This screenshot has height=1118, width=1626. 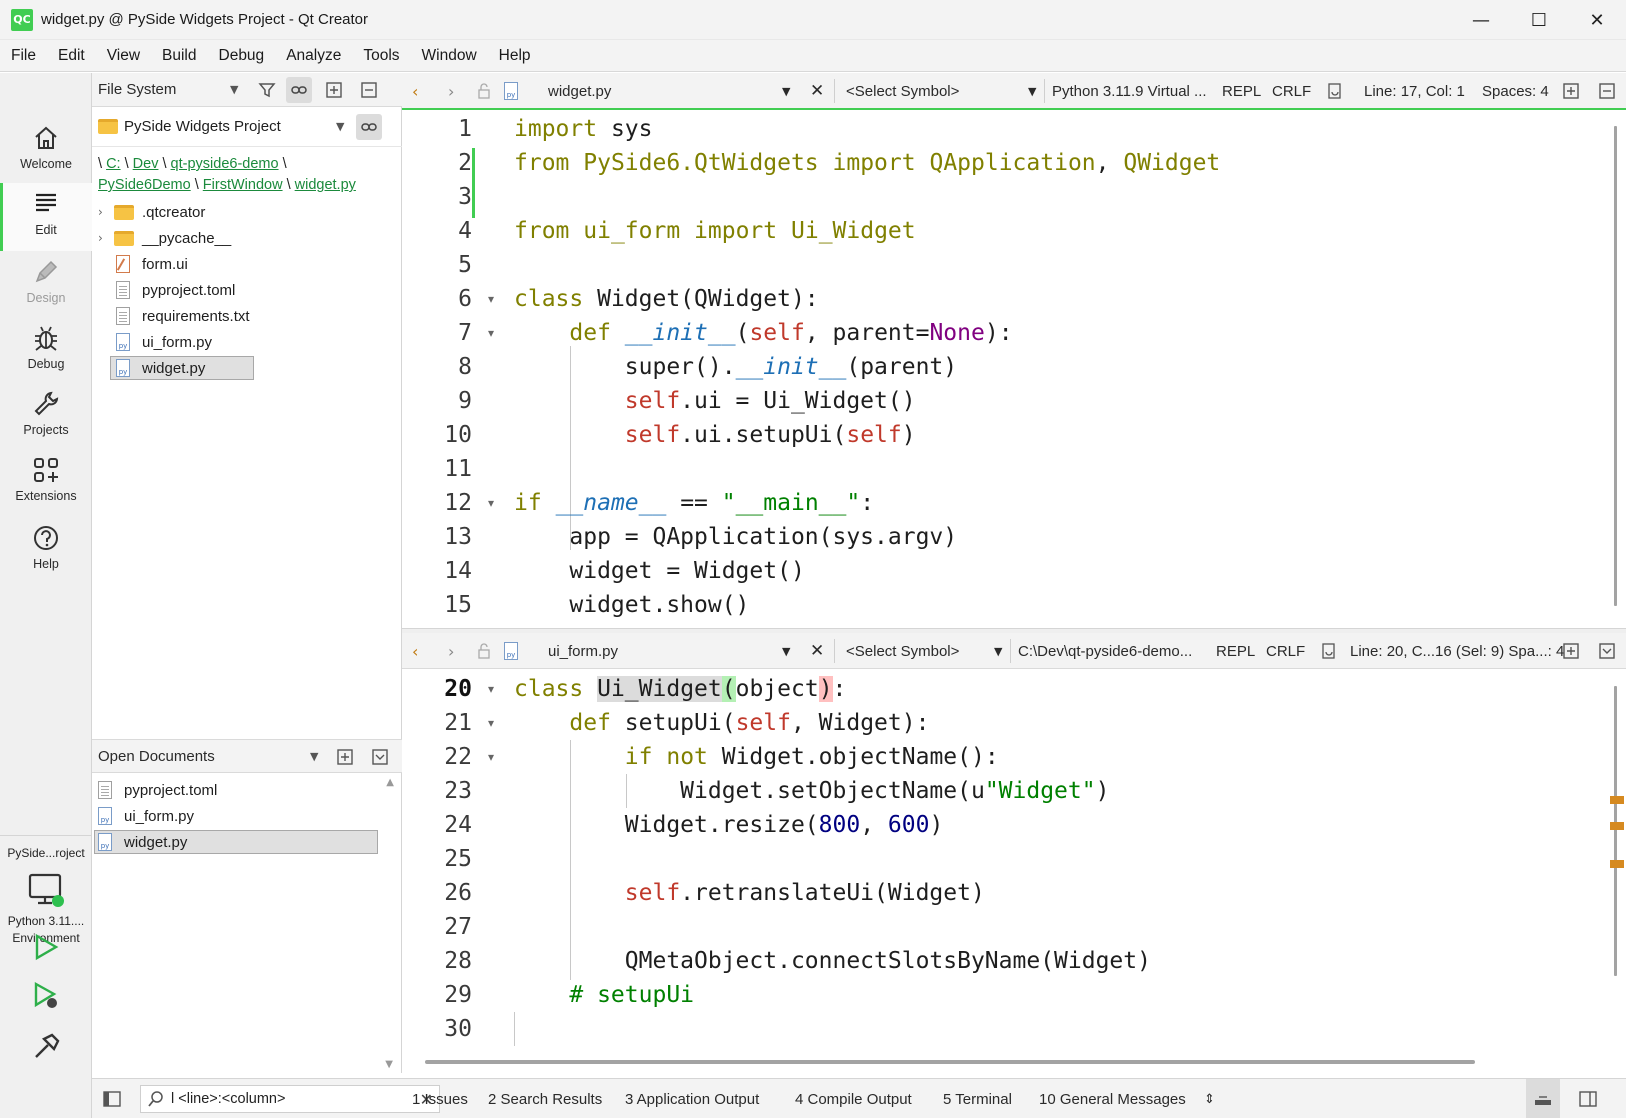 What do you see at coordinates (1481, 20) in the screenshot?
I see `minimize-button: —` at bounding box center [1481, 20].